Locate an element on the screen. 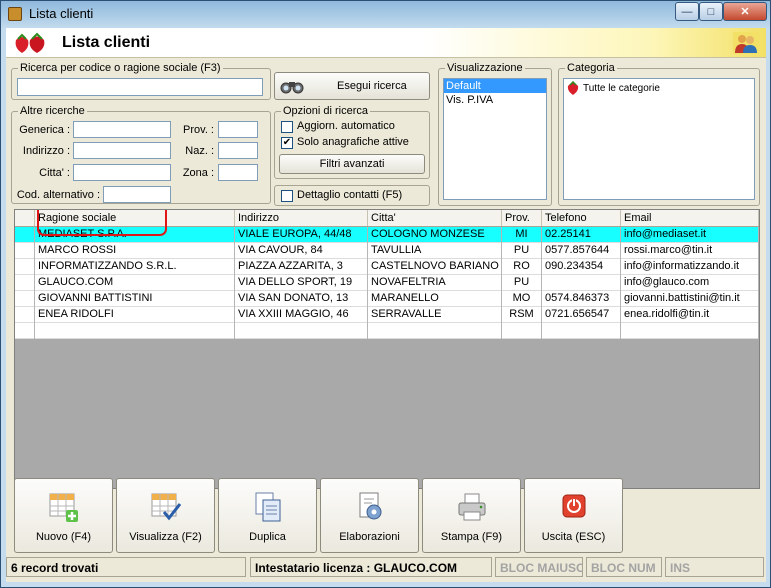  duplica-button: Duplica is located at coordinates (267, 515).